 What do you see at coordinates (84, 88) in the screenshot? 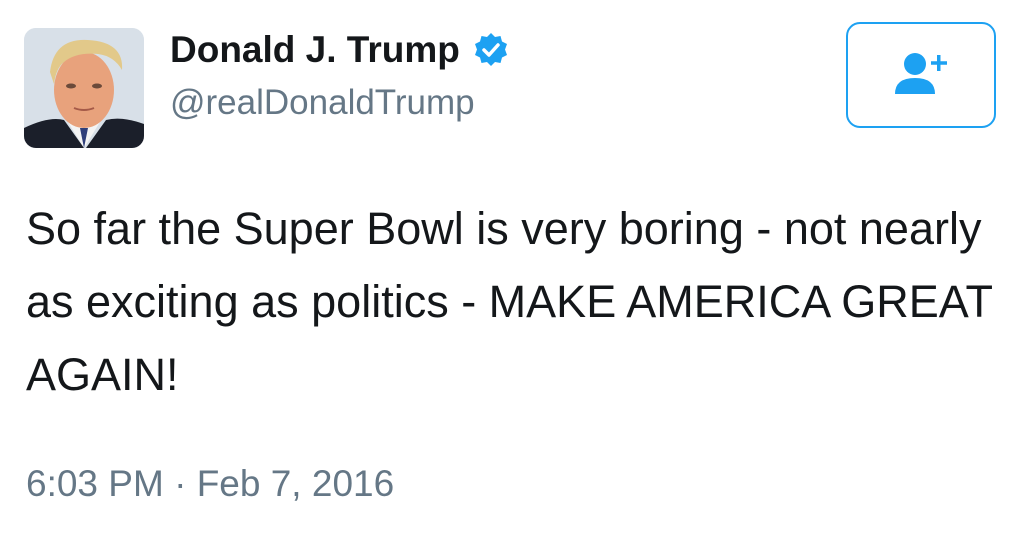
I see `avatar` at bounding box center [84, 88].